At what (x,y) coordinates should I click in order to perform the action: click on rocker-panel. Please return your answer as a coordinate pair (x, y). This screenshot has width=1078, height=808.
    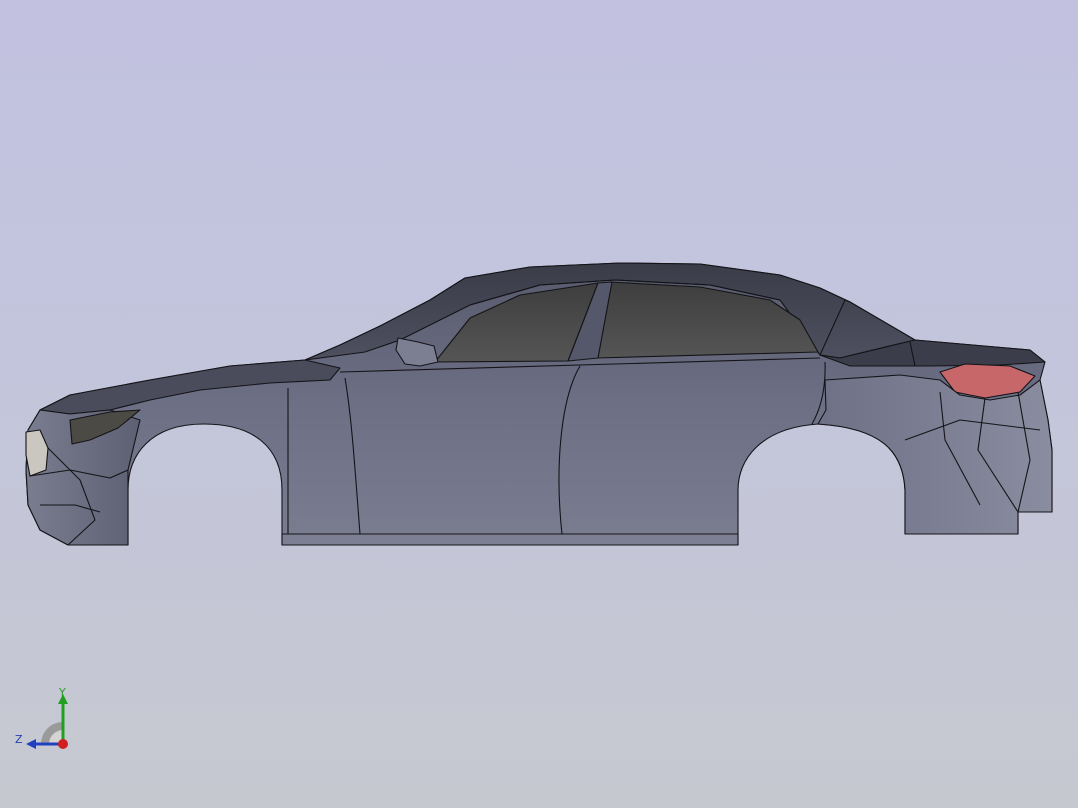
    Looking at the image, I should click on (510, 539).